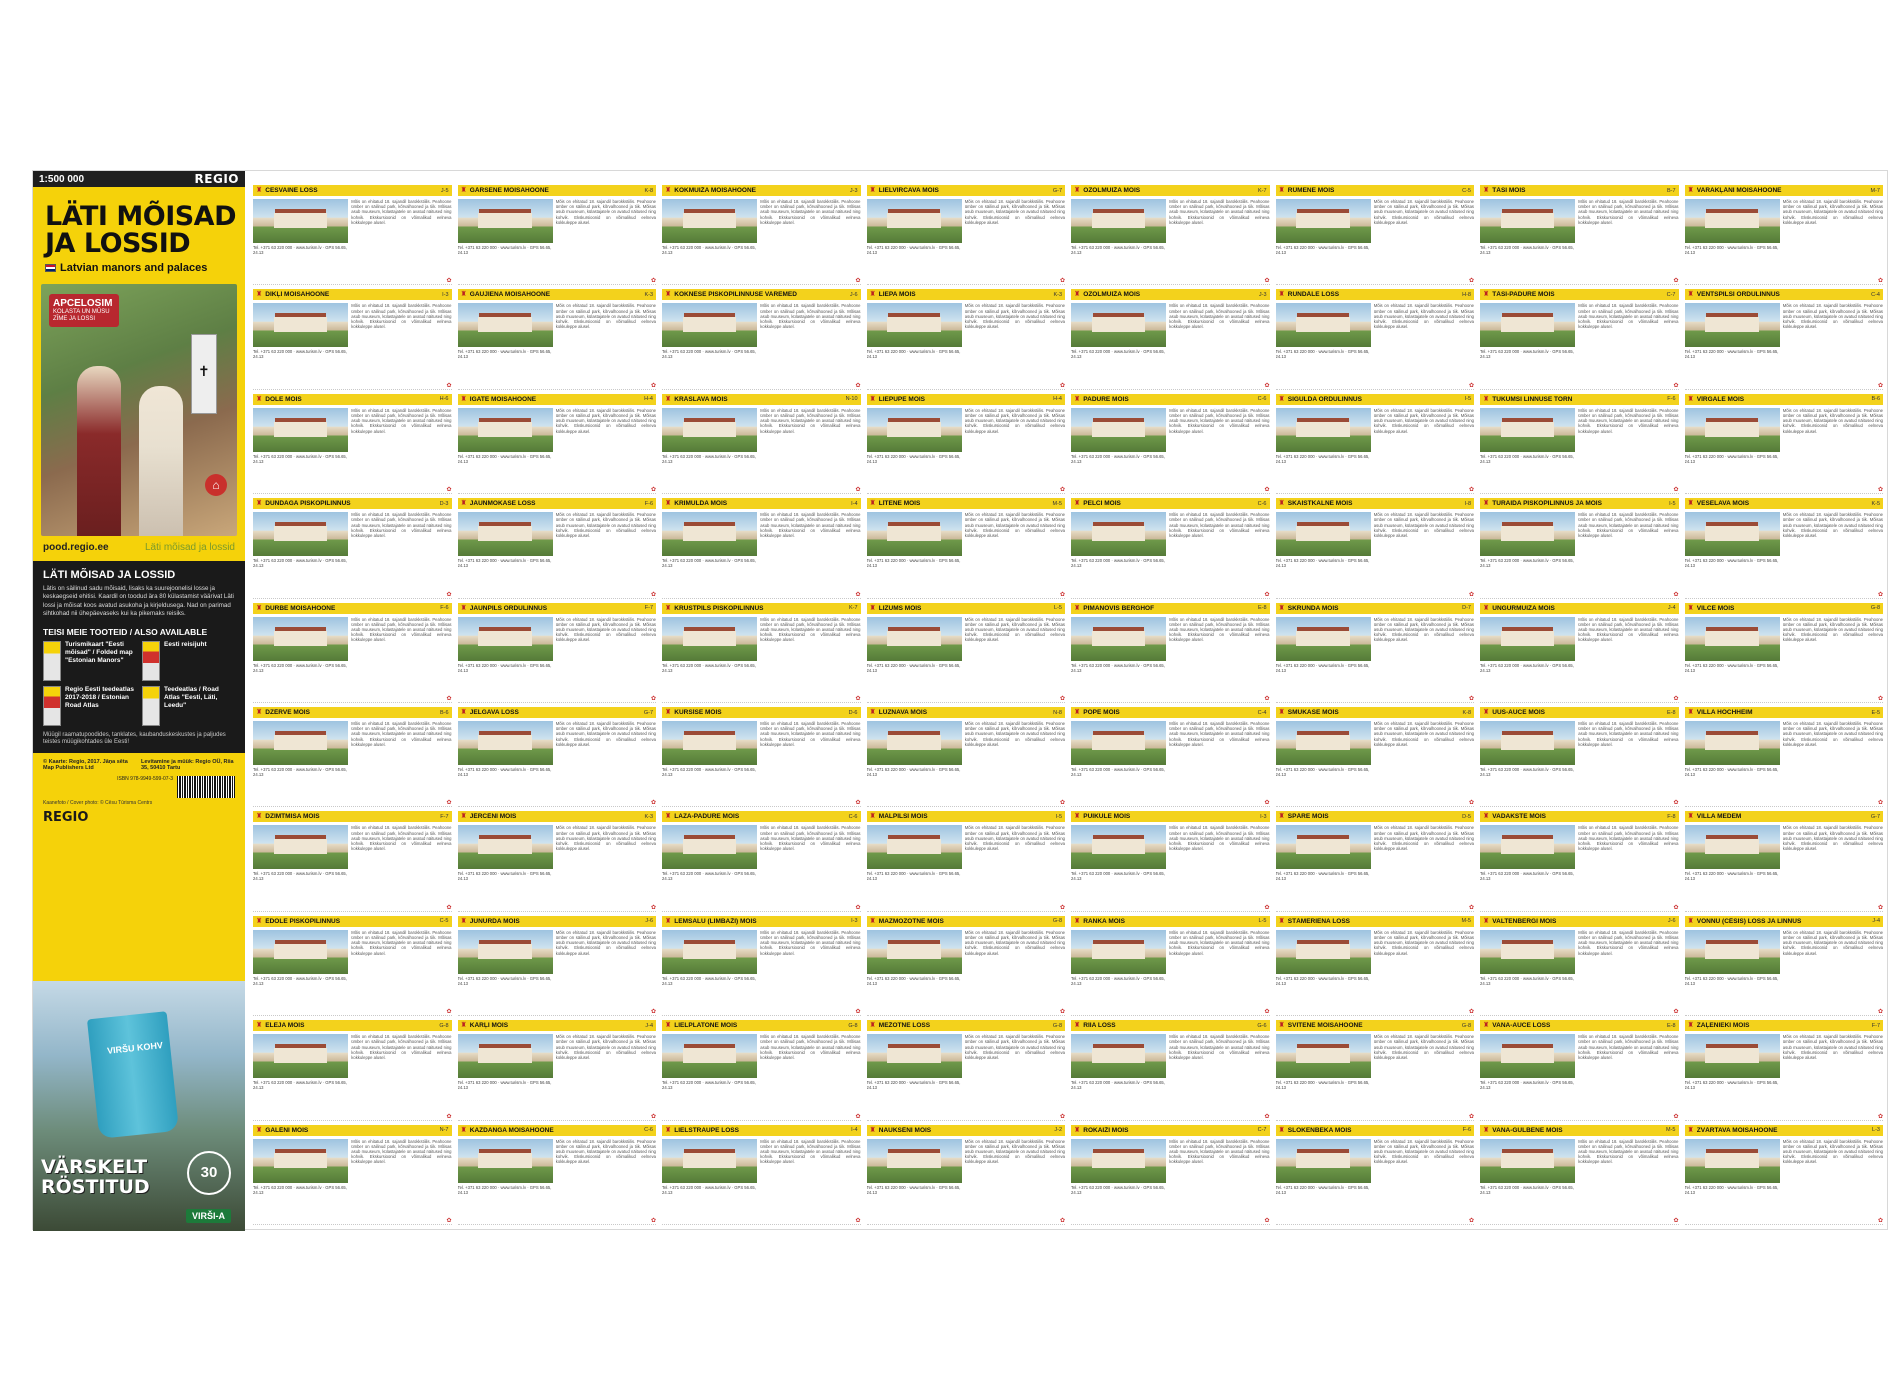 Image resolution: width=1888 pixels, height=1400 pixels. I want to click on entry-header: ♜ SVITENE MÕISAHOONE G-8, so click(1374, 1026).